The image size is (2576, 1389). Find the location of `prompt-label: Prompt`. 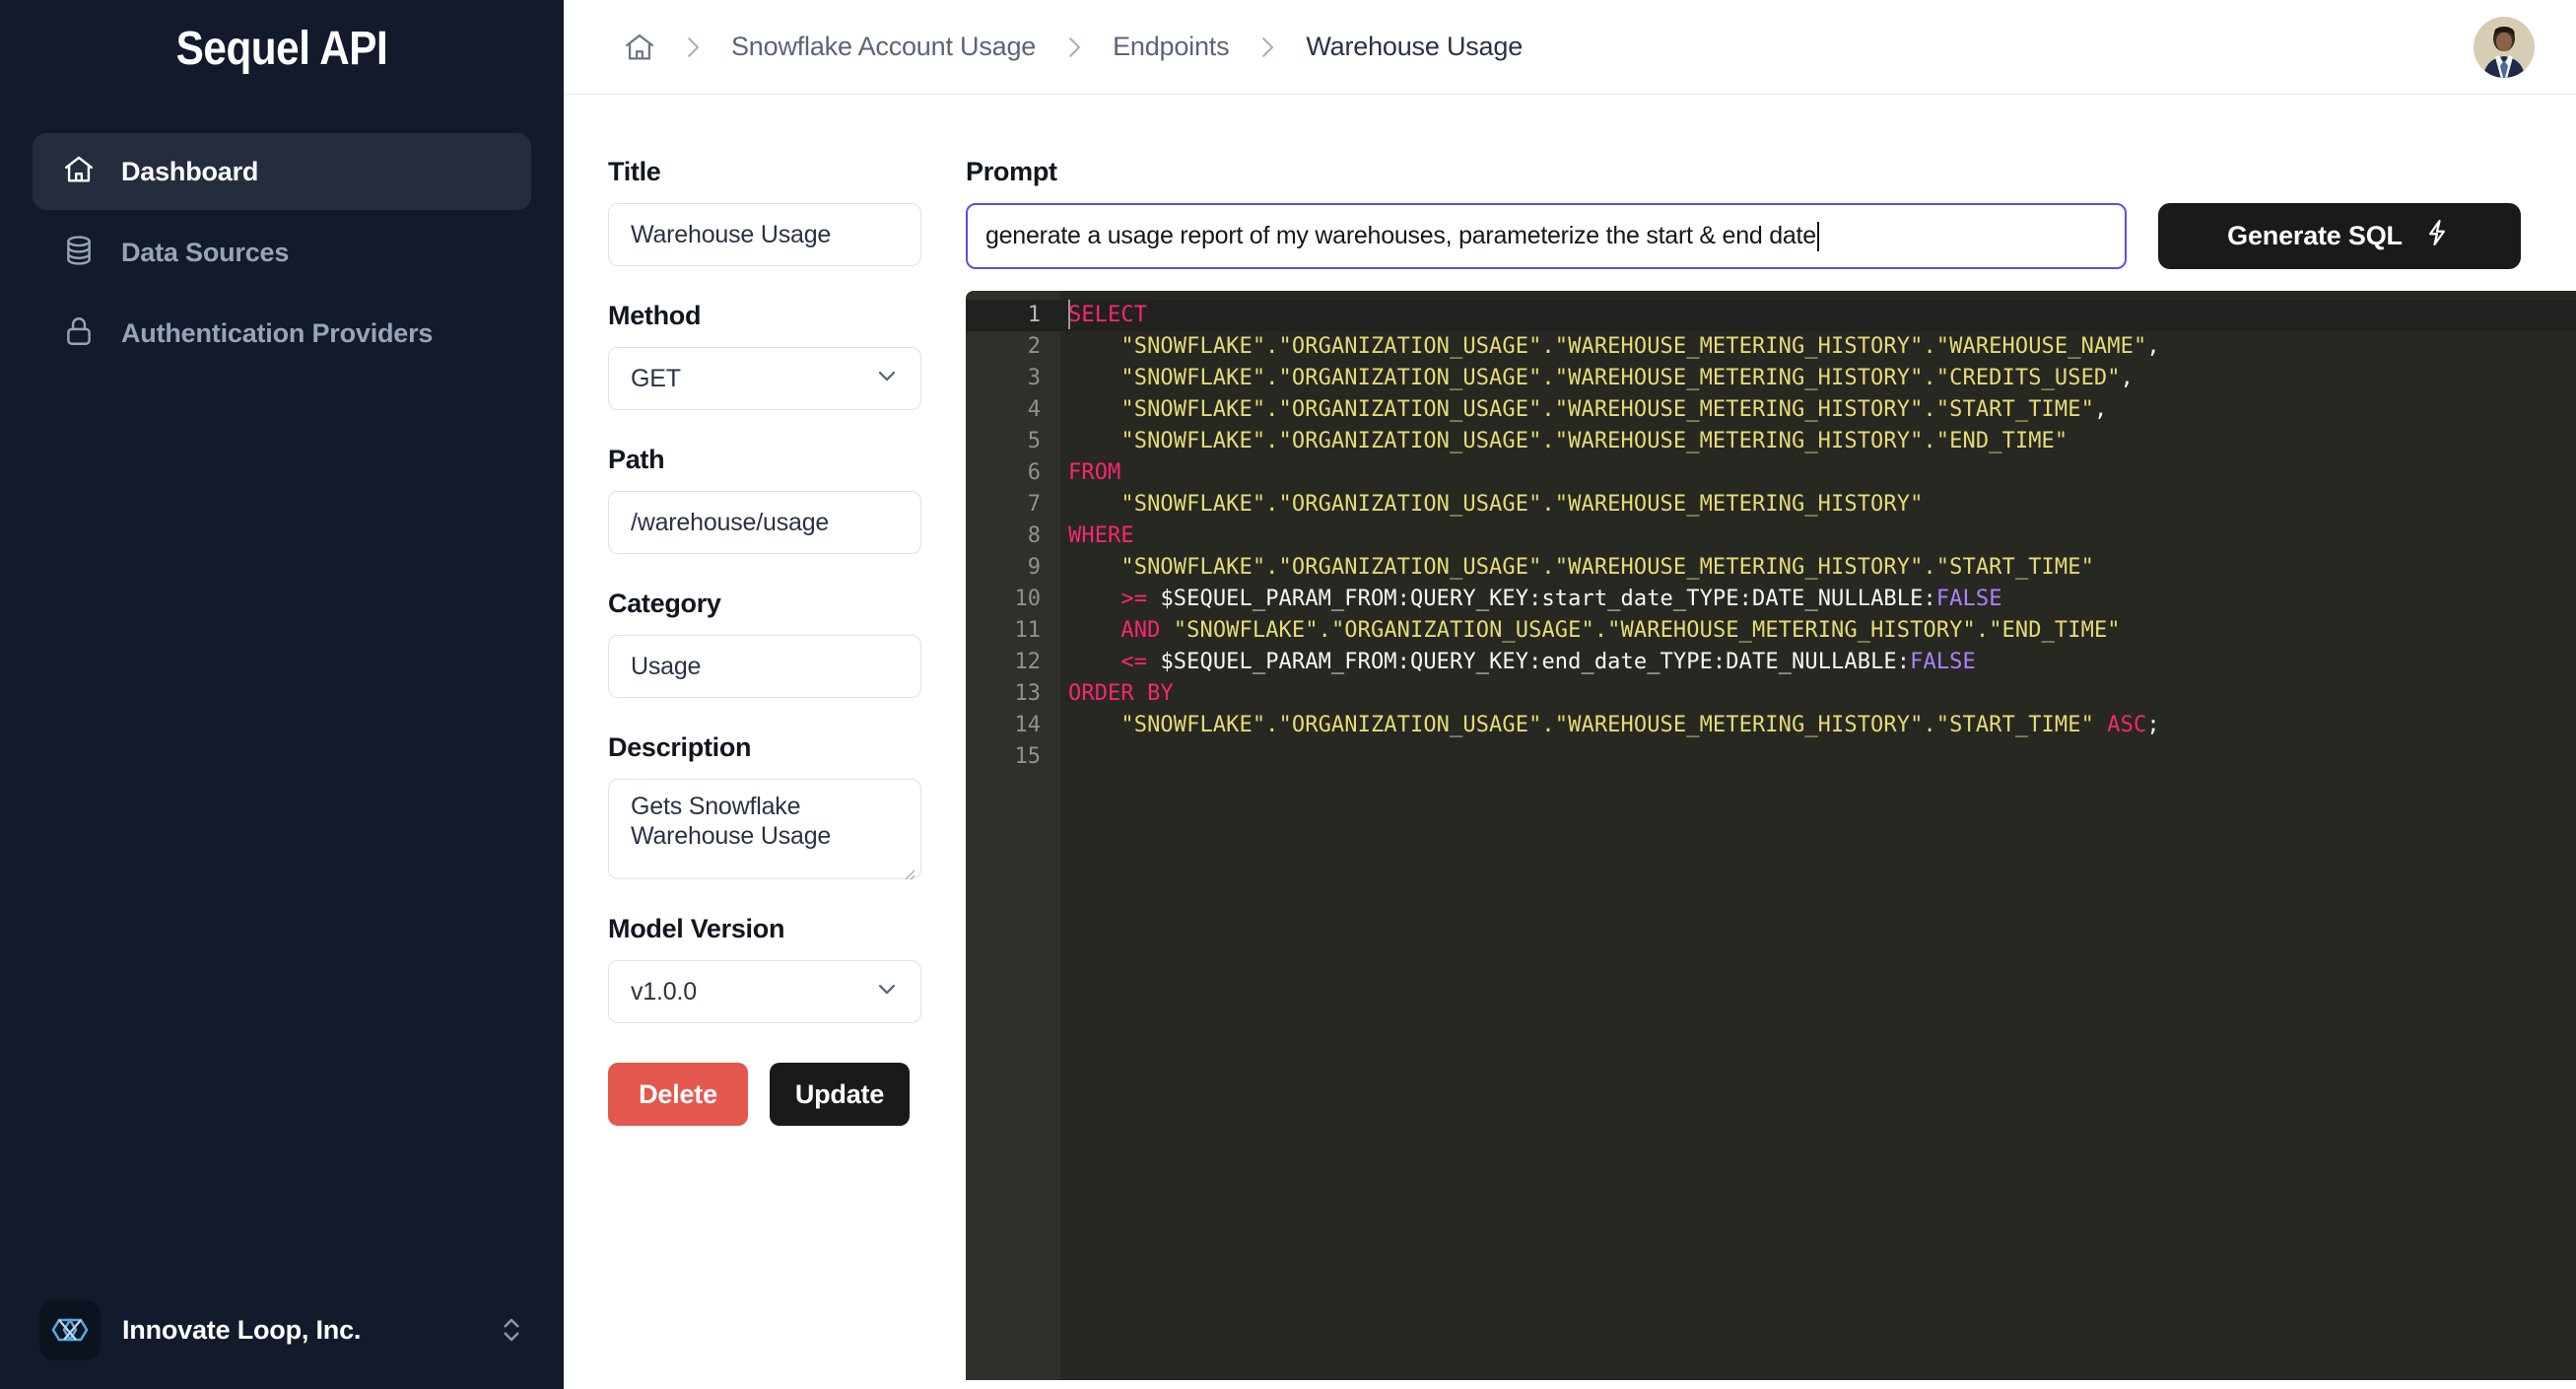

prompt-label: Prompt is located at coordinates (1012, 172).